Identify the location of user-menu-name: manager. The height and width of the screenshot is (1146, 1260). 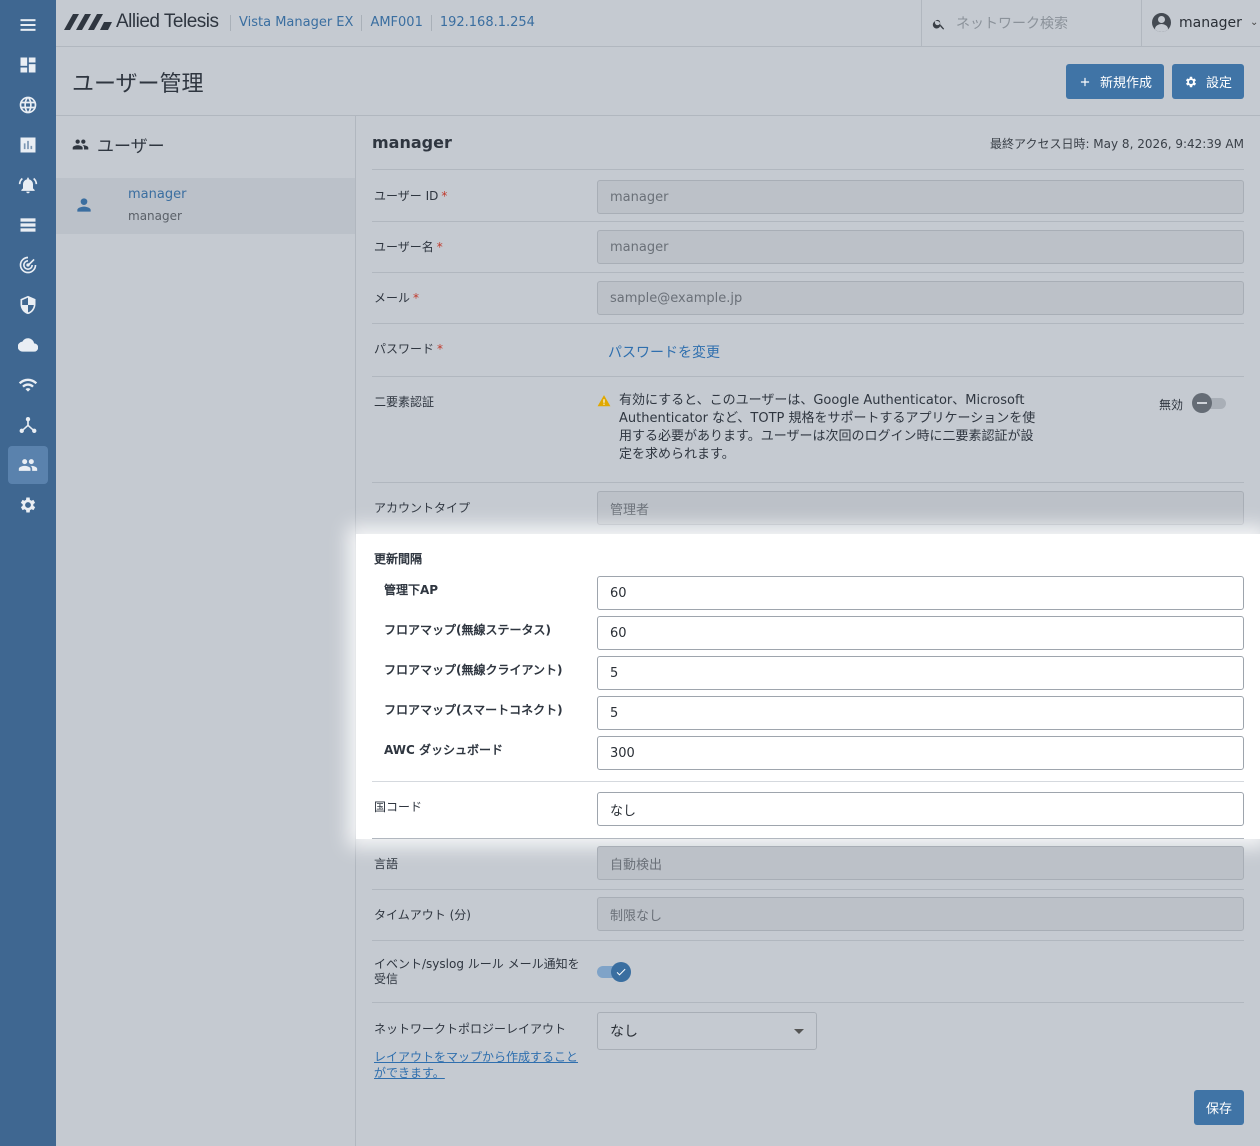
(1210, 22).